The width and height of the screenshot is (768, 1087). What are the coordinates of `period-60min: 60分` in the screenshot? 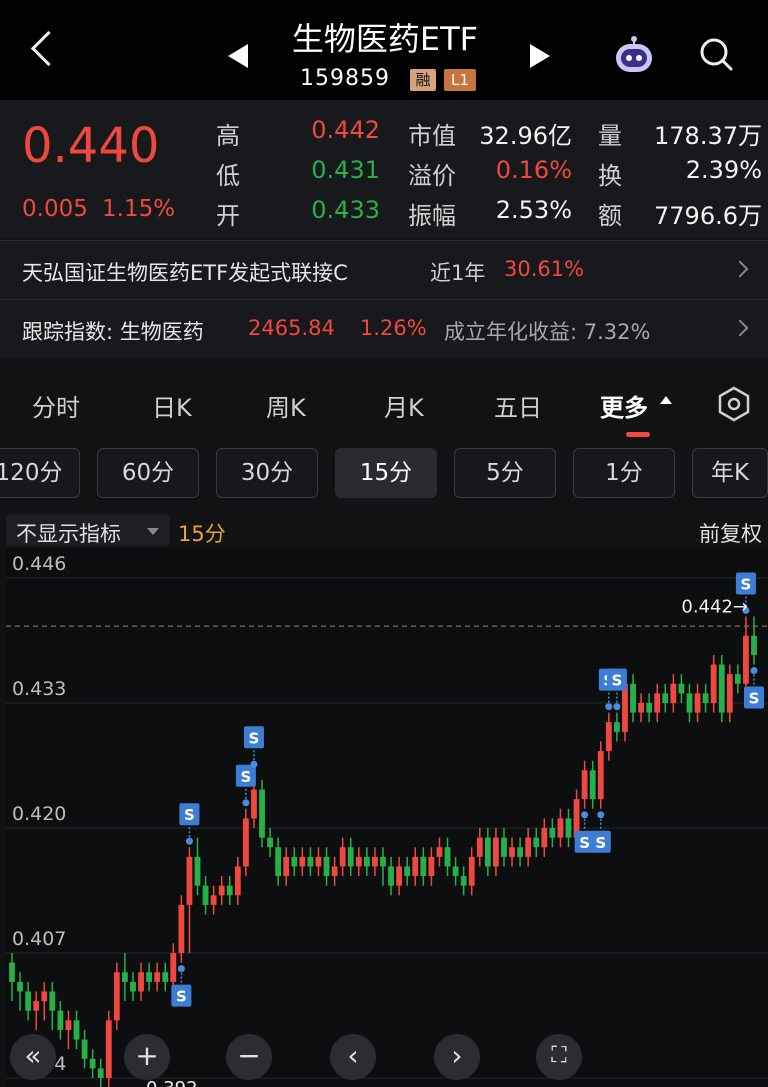 It's located at (148, 473).